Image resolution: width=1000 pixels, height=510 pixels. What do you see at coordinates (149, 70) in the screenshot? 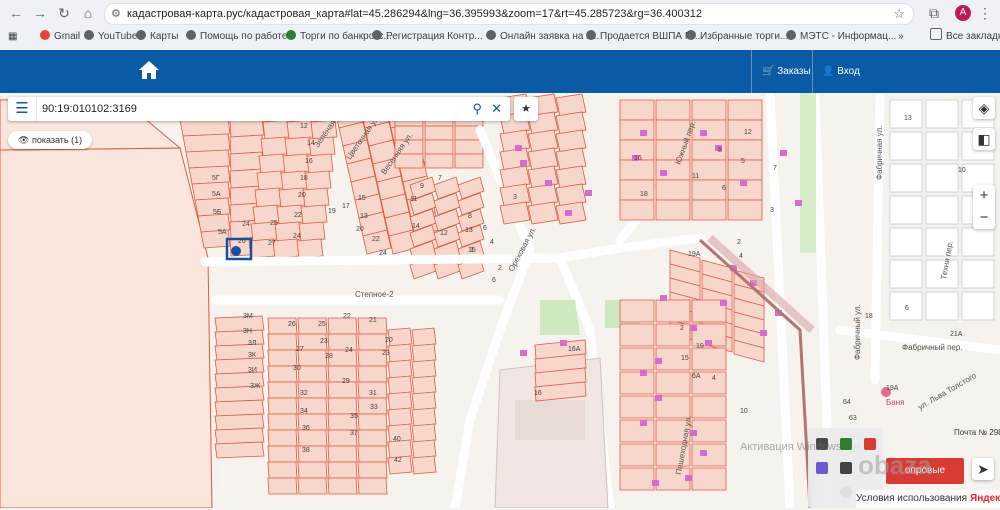
I see `home-icon` at bounding box center [149, 70].